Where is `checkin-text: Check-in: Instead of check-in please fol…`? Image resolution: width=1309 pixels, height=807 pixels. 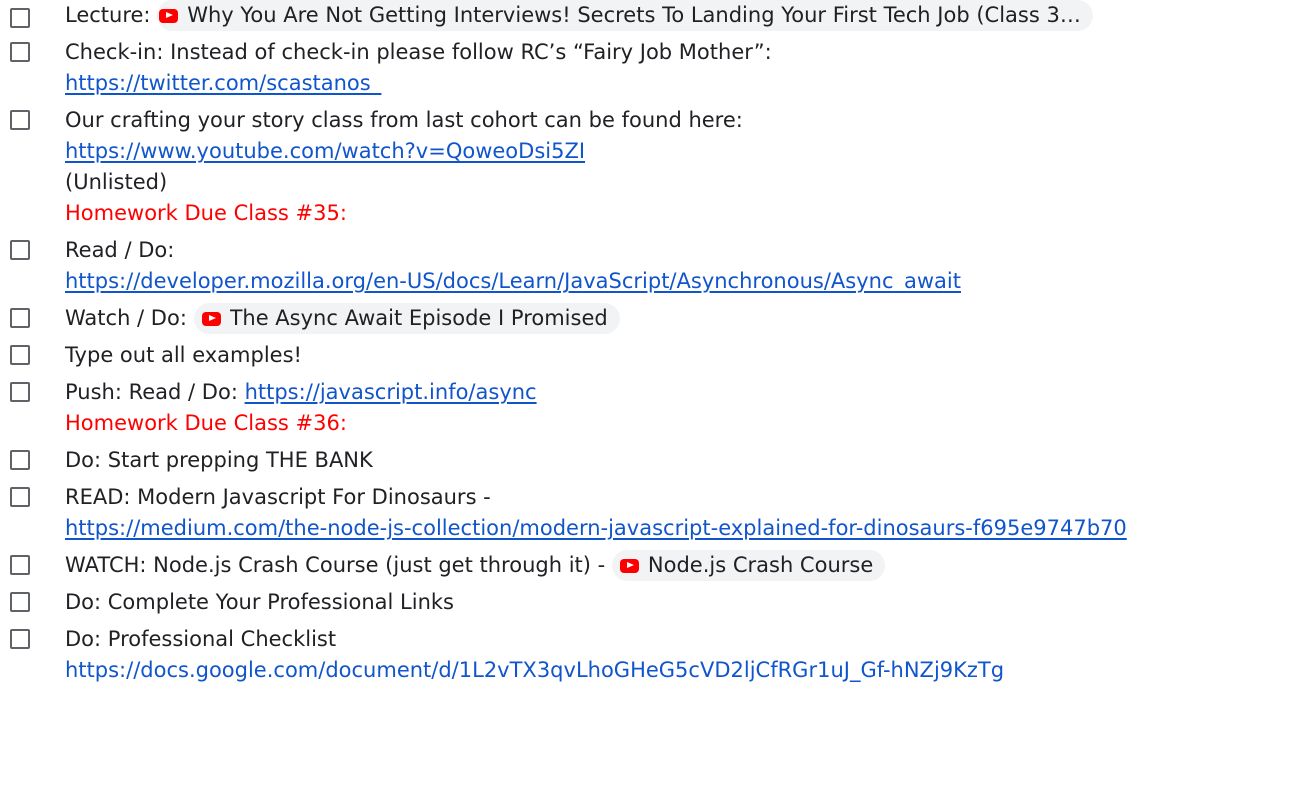 checkin-text: Check-in: Instead of check-in please fol… is located at coordinates (418, 52).